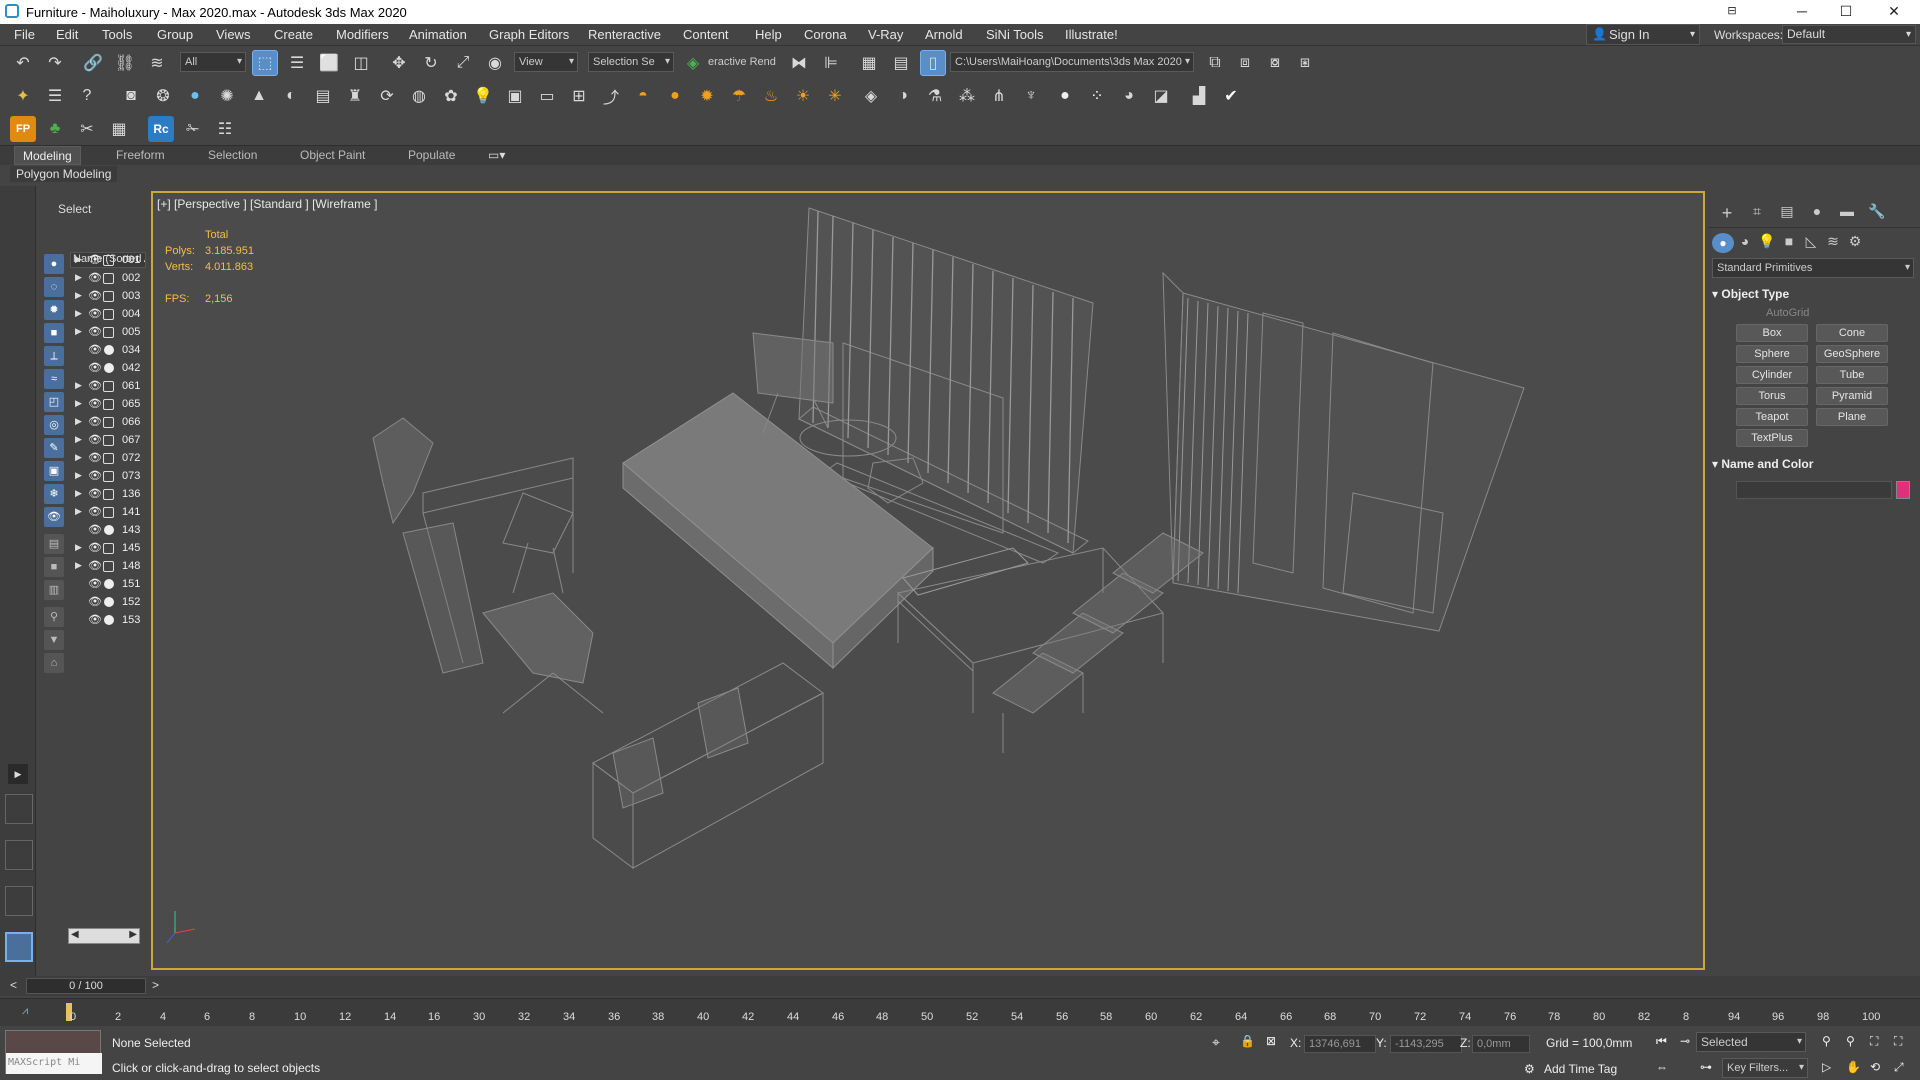  What do you see at coordinates (54, 333) in the screenshot?
I see `camera-filter-icon: ■` at bounding box center [54, 333].